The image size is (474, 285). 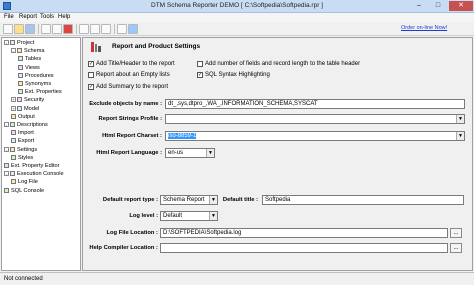 I want to click on menu-file: File, so click(x=9, y=17).